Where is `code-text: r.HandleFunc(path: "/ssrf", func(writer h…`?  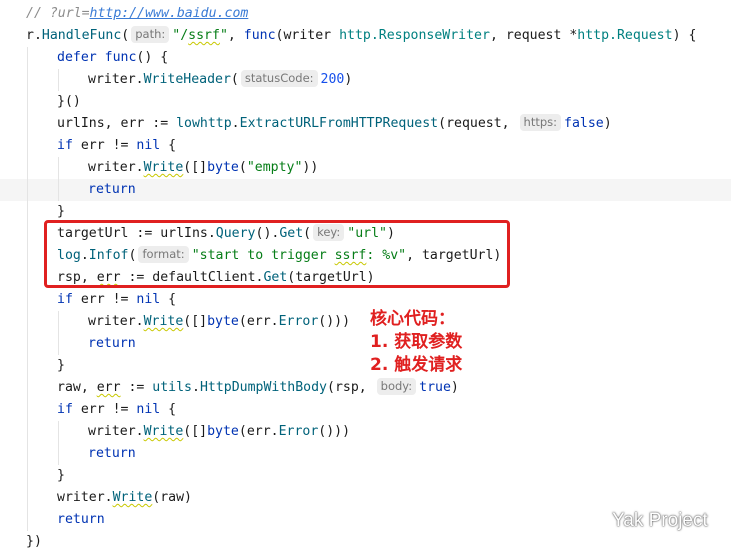
code-text: r.HandleFunc(path: "/ssrf", func(writer h… is located at coordinates (361, 36).